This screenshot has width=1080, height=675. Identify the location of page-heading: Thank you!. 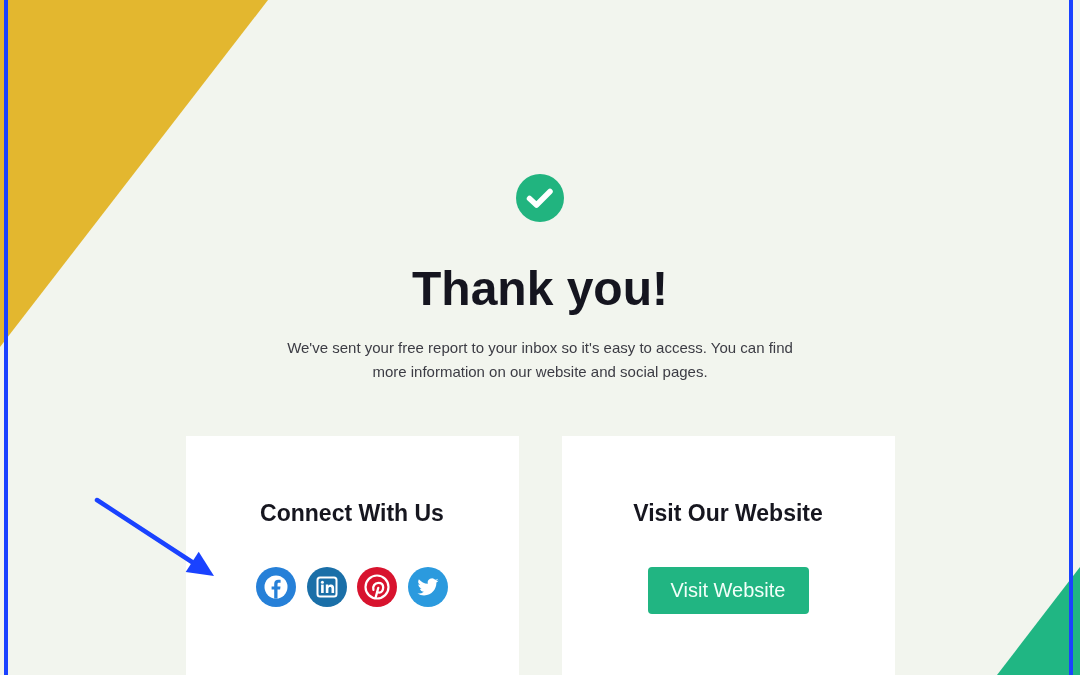
(540, 289).